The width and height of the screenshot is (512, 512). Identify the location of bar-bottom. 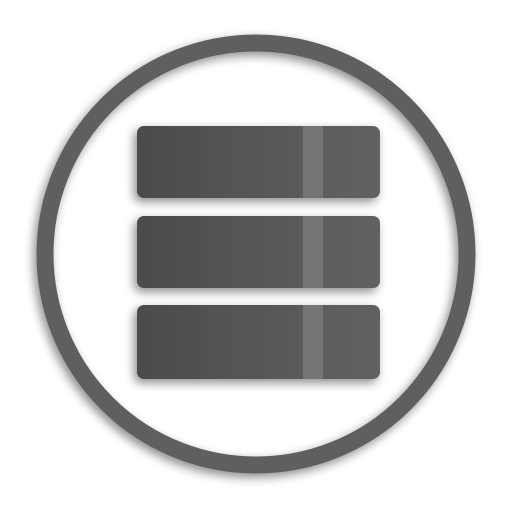
(258, 342).